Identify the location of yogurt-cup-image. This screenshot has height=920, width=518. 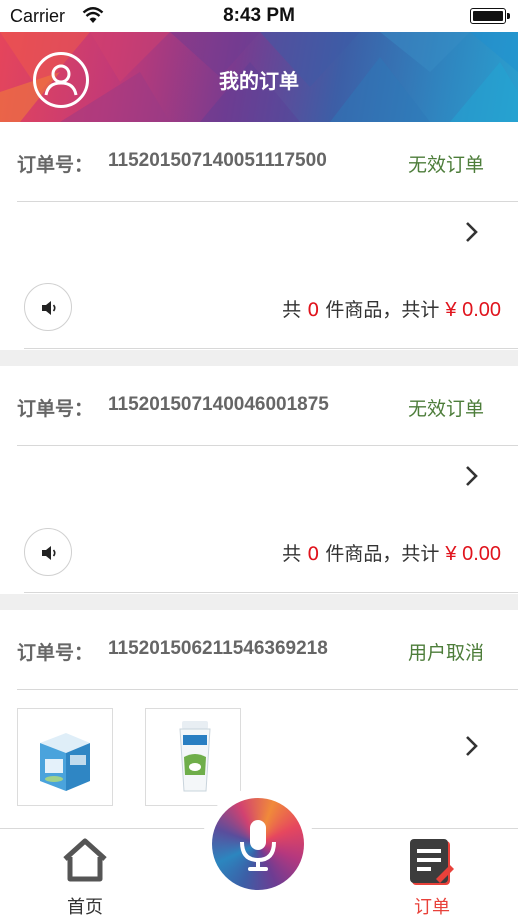
(195, 756).